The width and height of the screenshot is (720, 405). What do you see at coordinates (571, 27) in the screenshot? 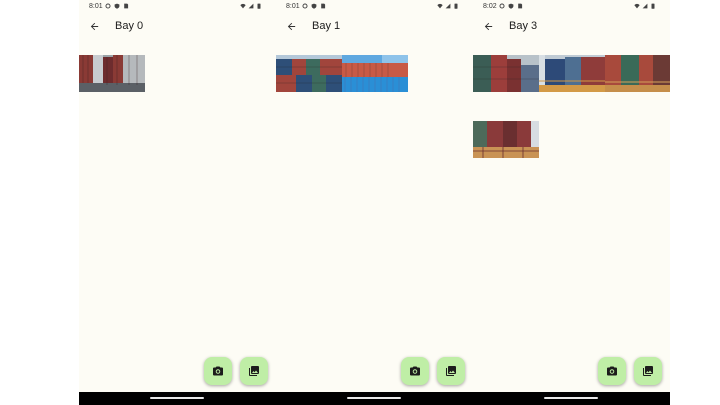
I see `app-bar: Bay 3` at bounding box center [571, 27].